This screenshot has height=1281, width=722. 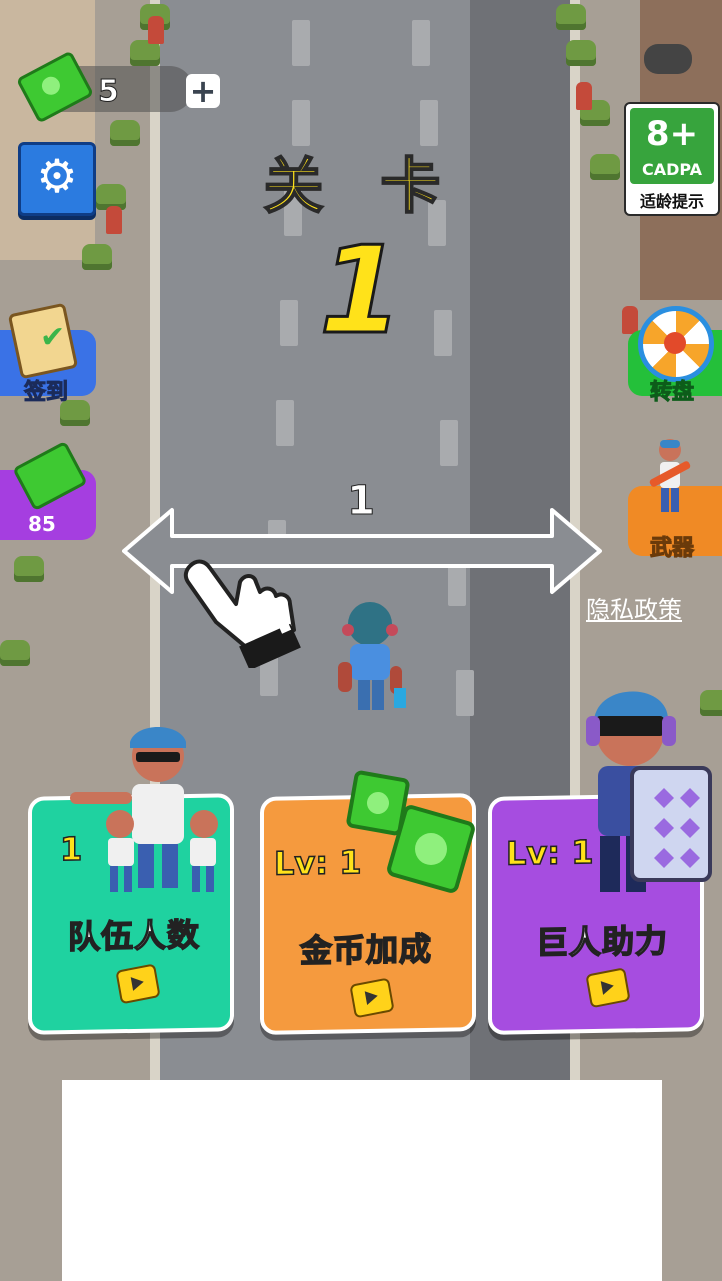 I want to click on player-character, so click(x=372, y=656).